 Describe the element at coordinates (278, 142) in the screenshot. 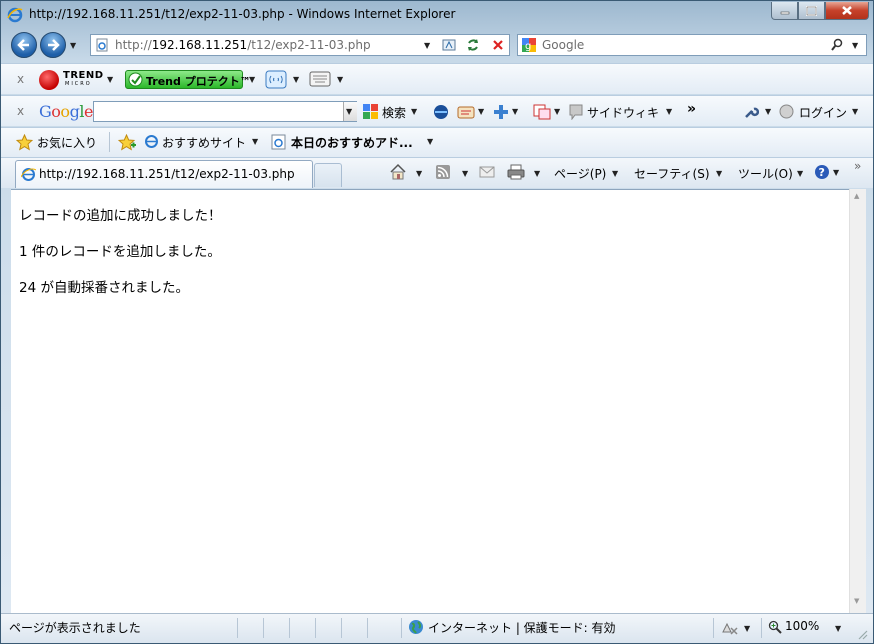

I see `web-slice-page-icon` at that location.